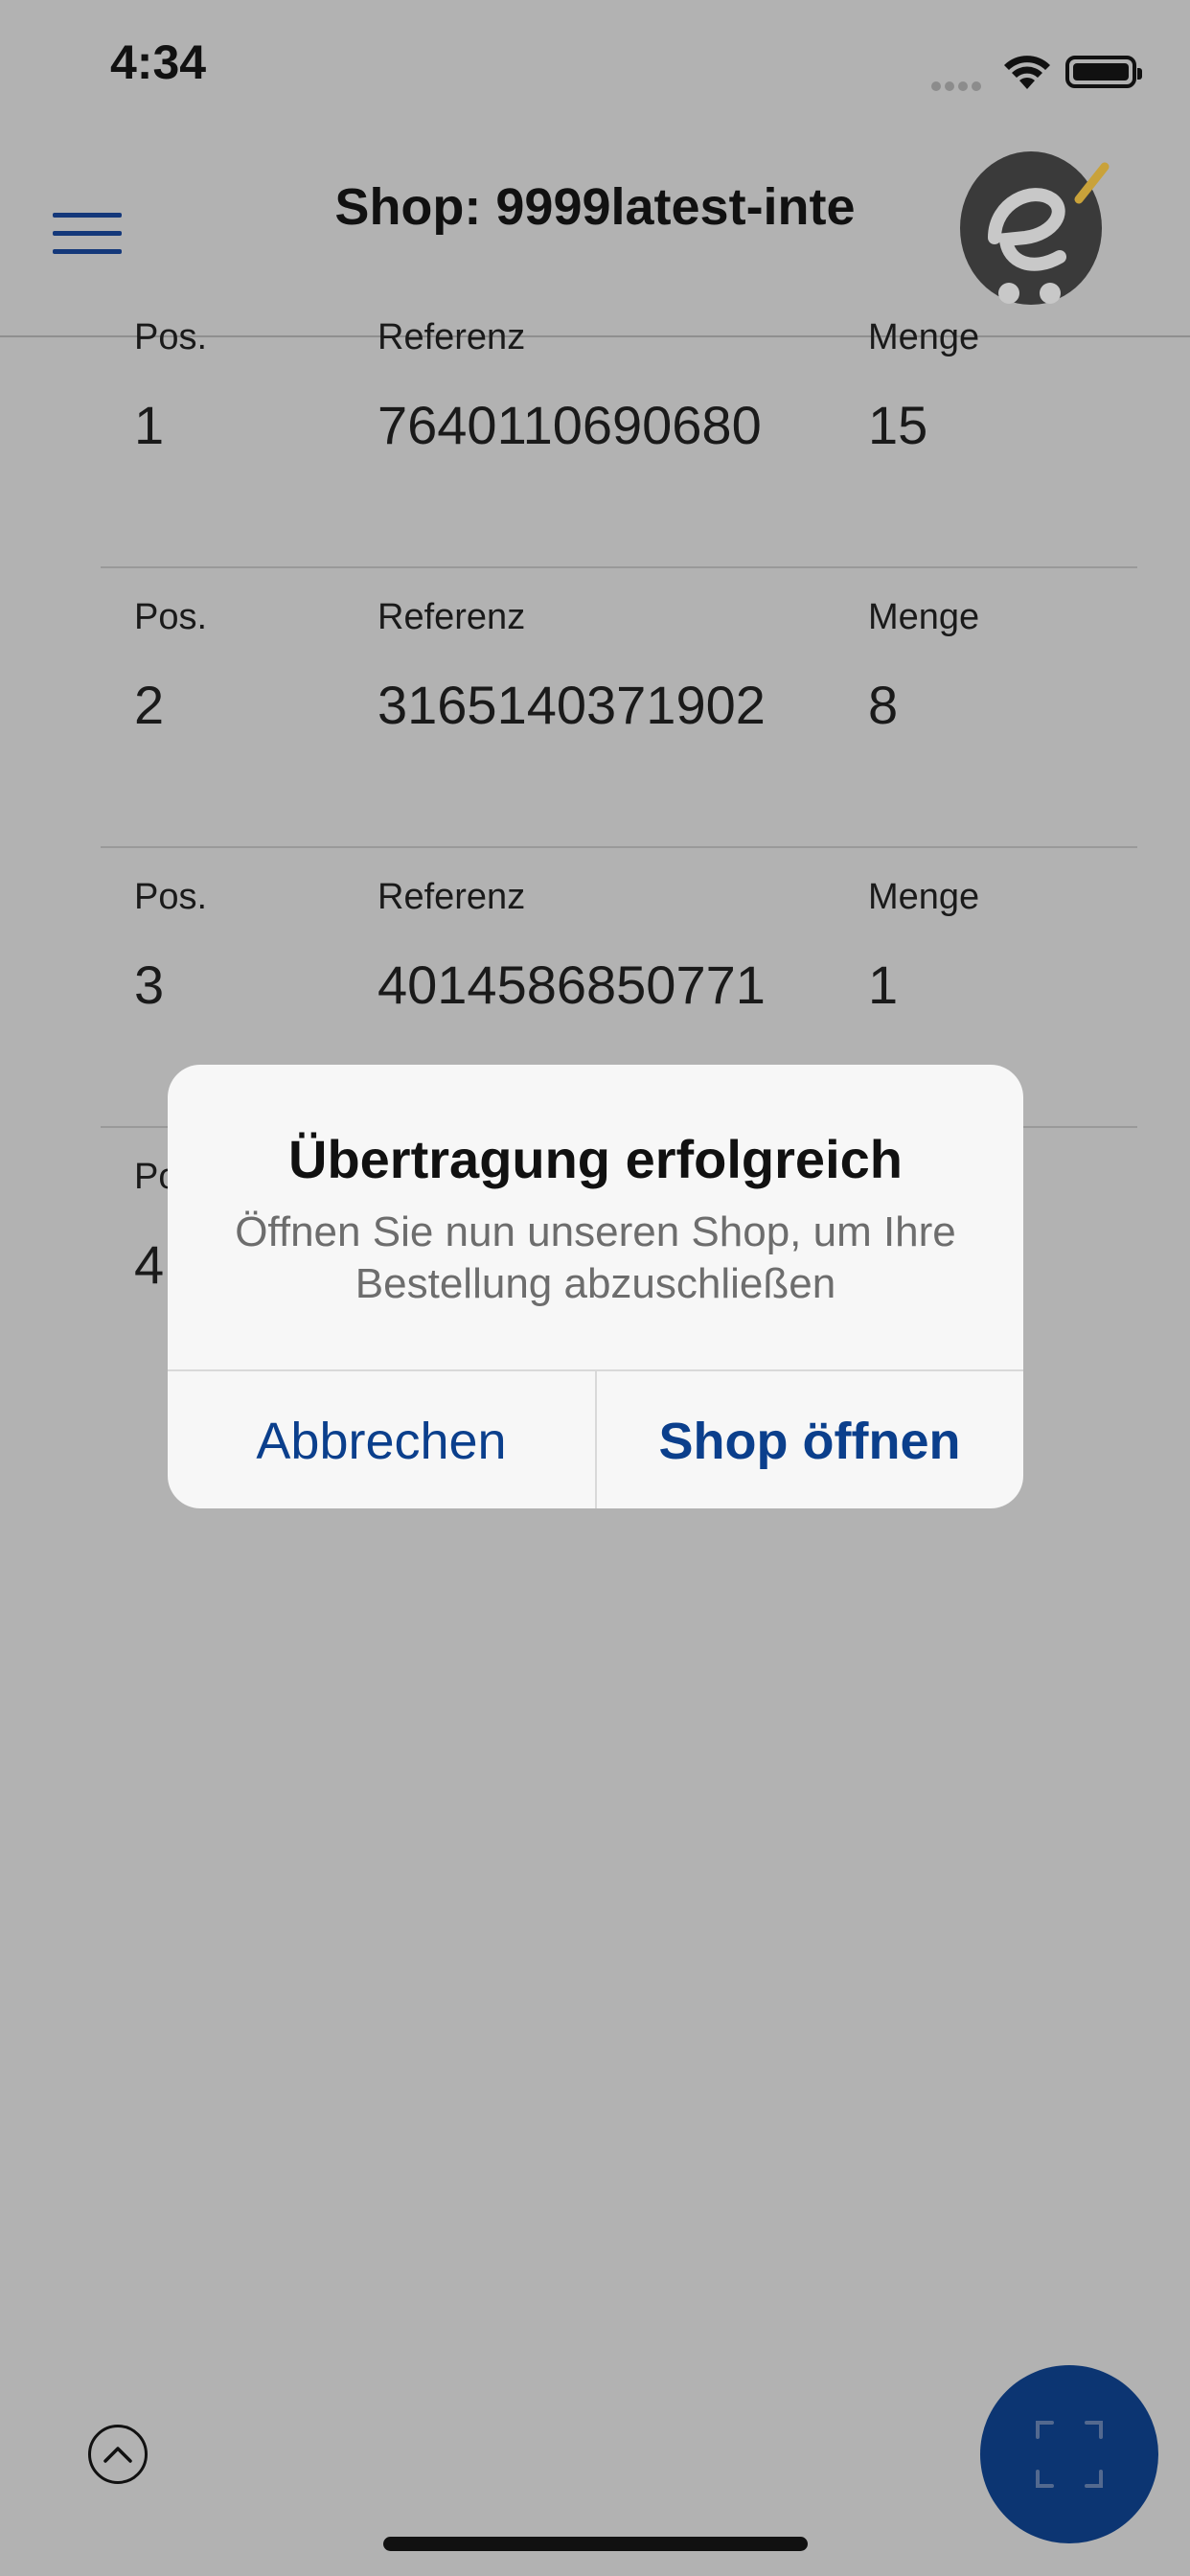 This screenshot has width=1190, height=2576. Describe the element at coordinates (884, 705) in the screenshot. I see `qty-value: 8` at that location.